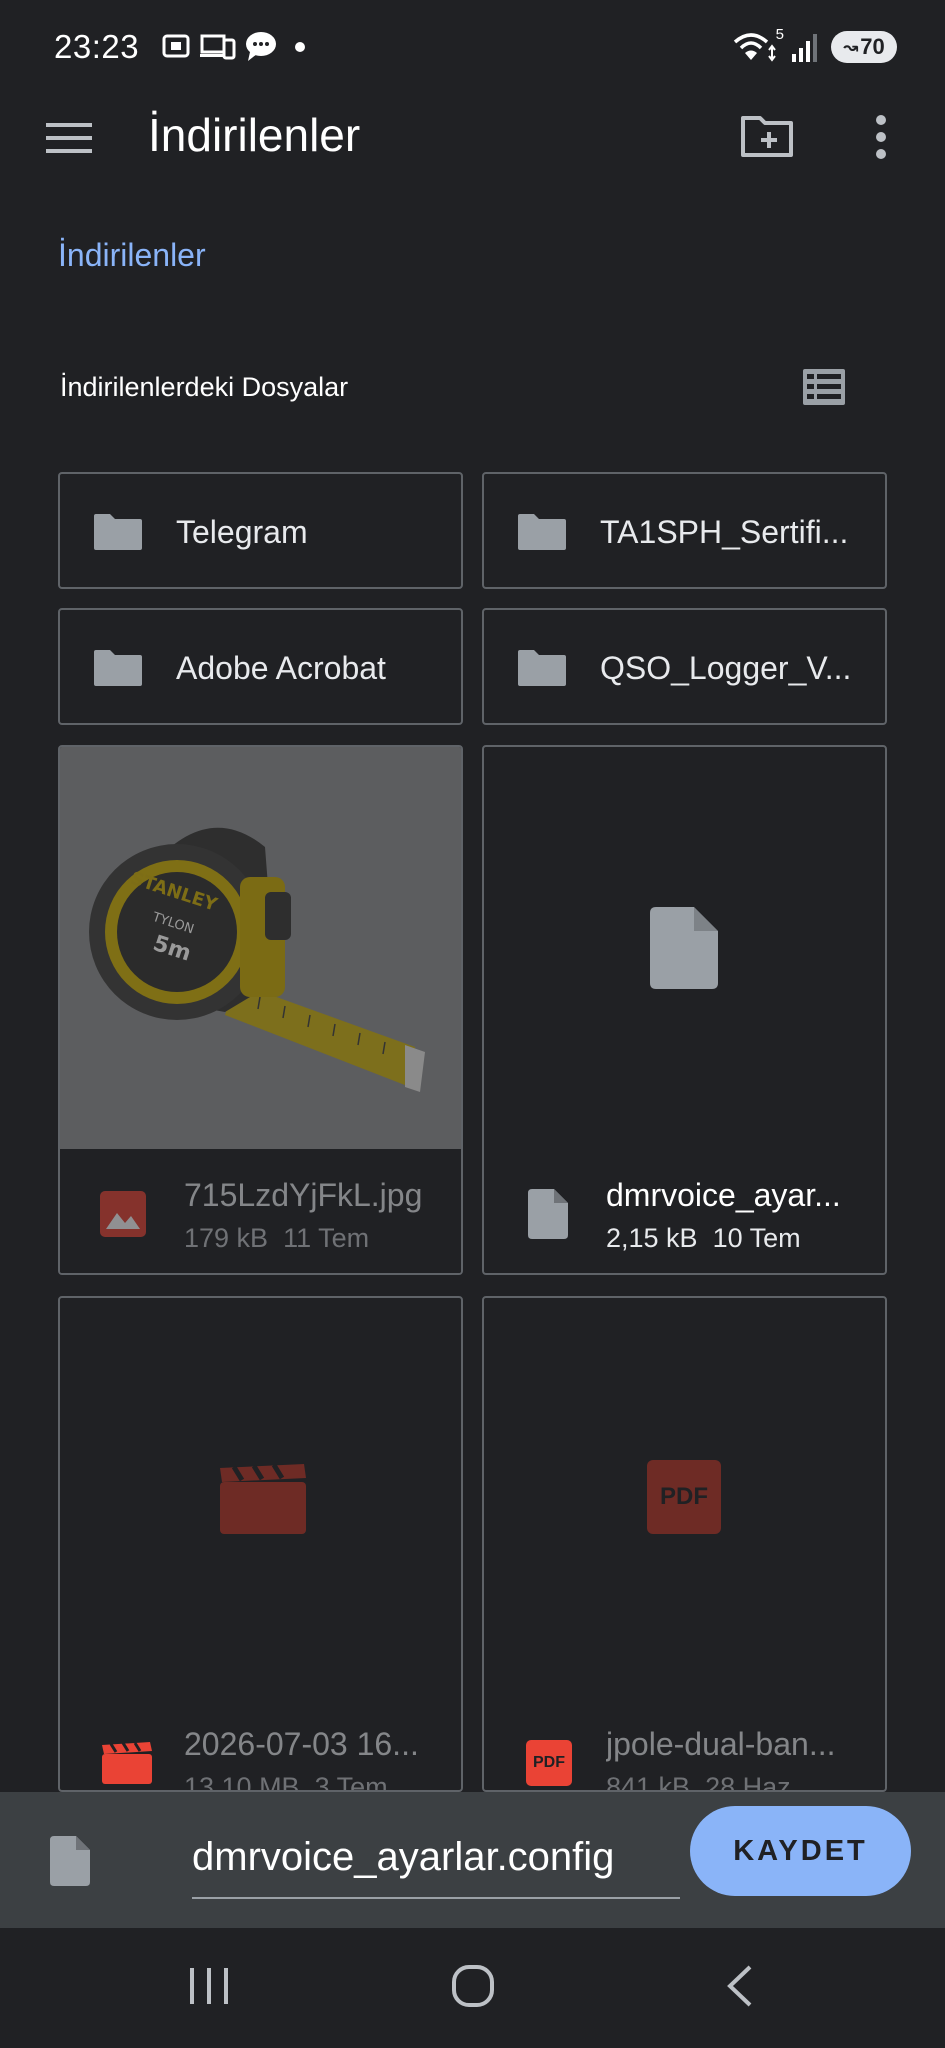  What do you see at coordinates (684, 948) in the screenshot?
I see `file-thumbnail-icon` at bounding box center [684, 948].